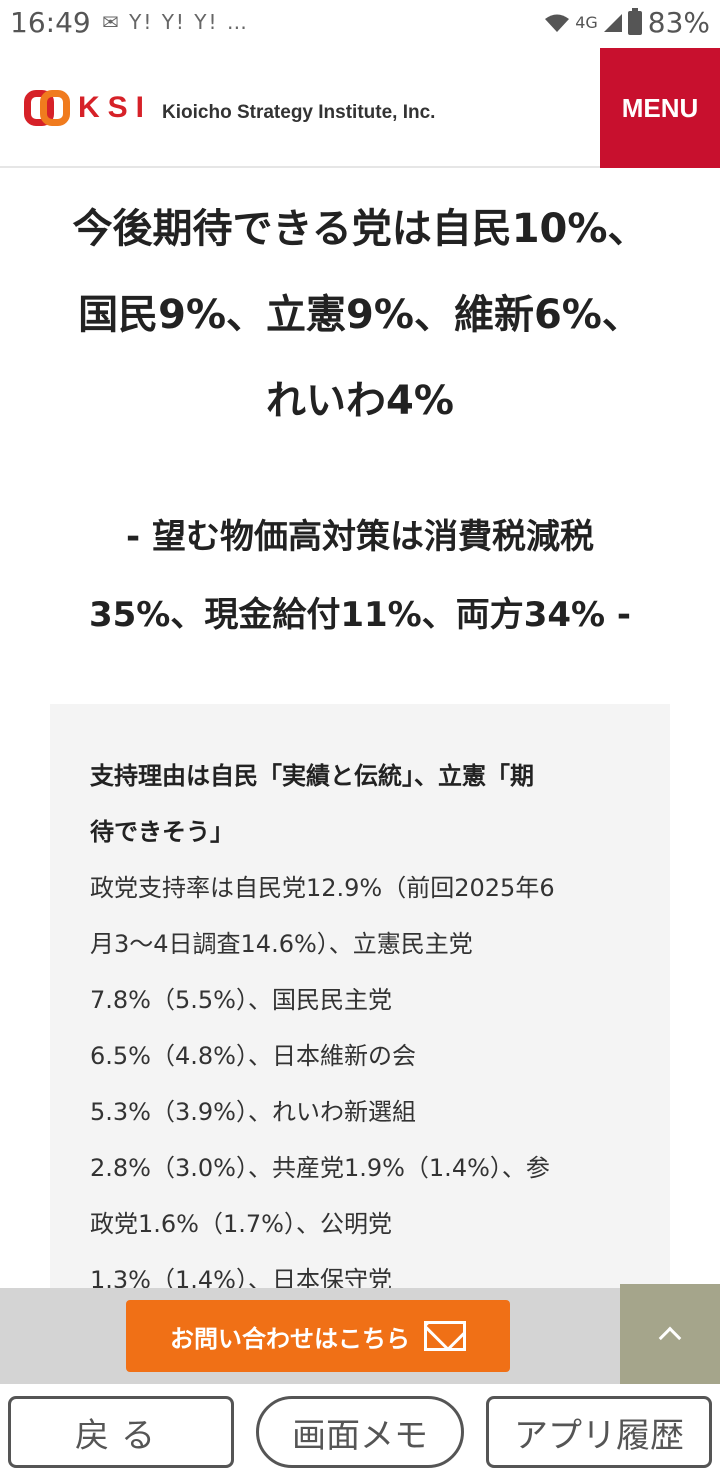  I want to click on contact-bar: お問い合わせはこちら, so click(360, 1336).